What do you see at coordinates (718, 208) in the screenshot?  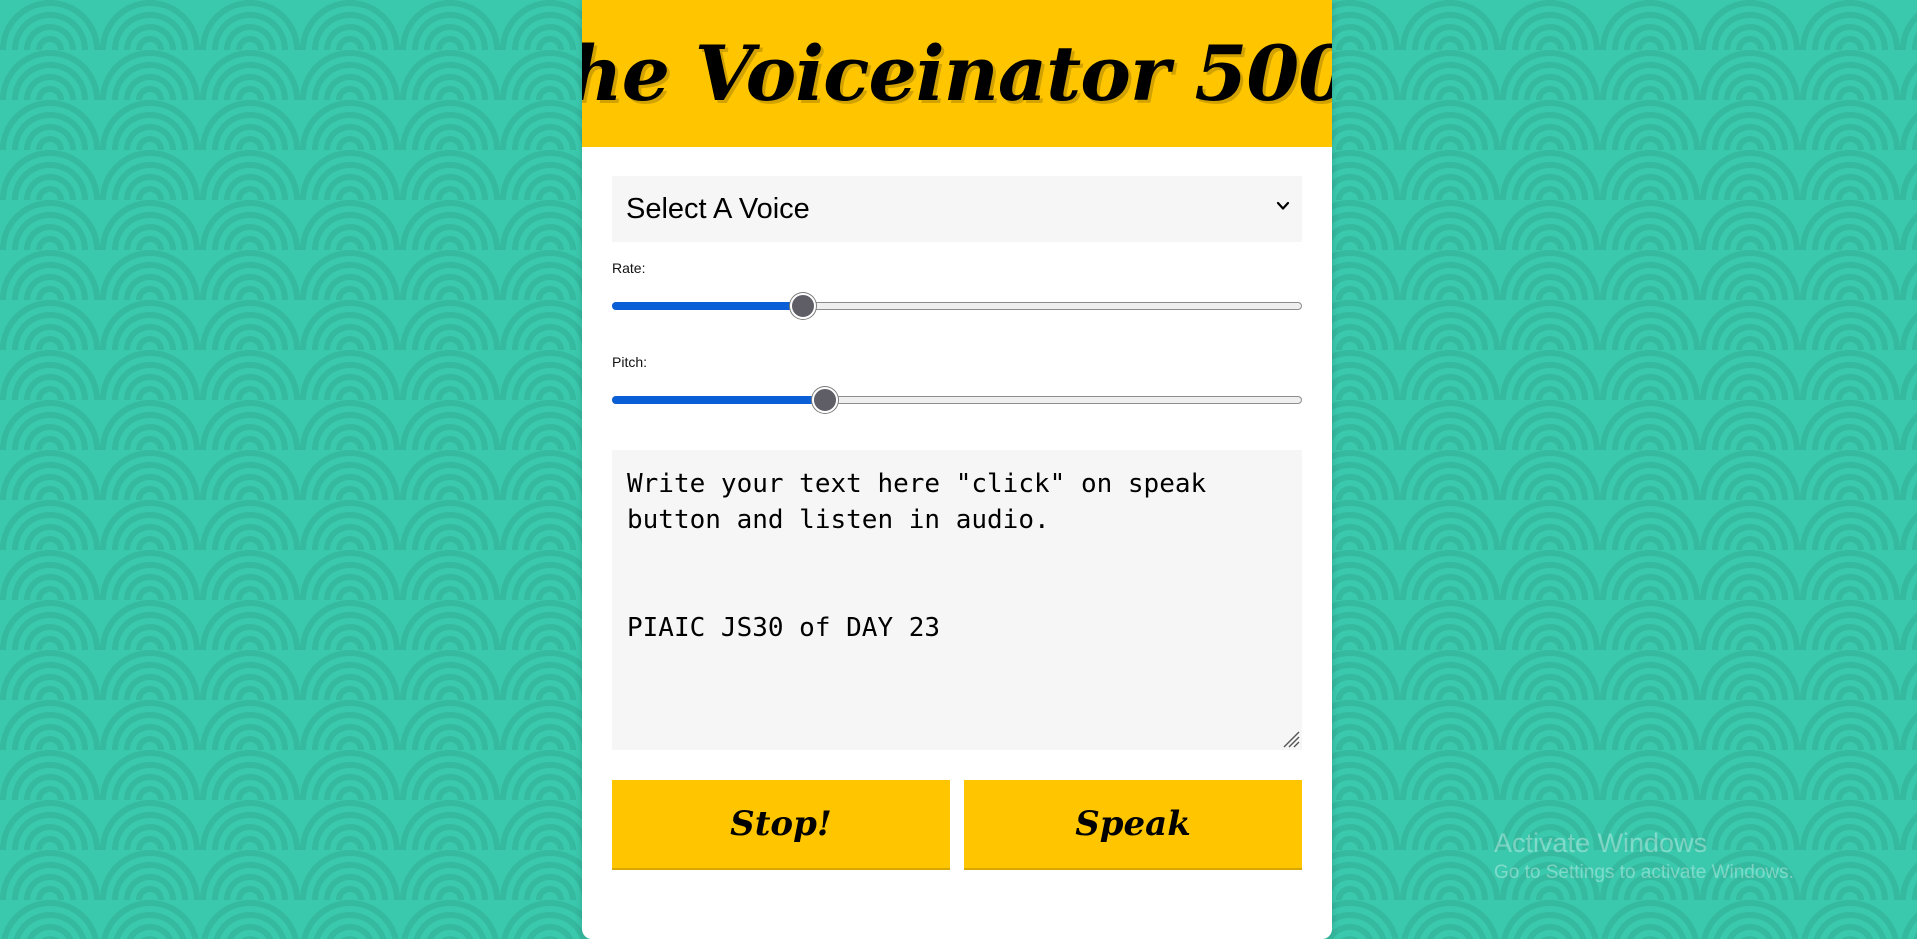 I see `voice-select-value: Select A Voice` at bounding box center [718, 208].